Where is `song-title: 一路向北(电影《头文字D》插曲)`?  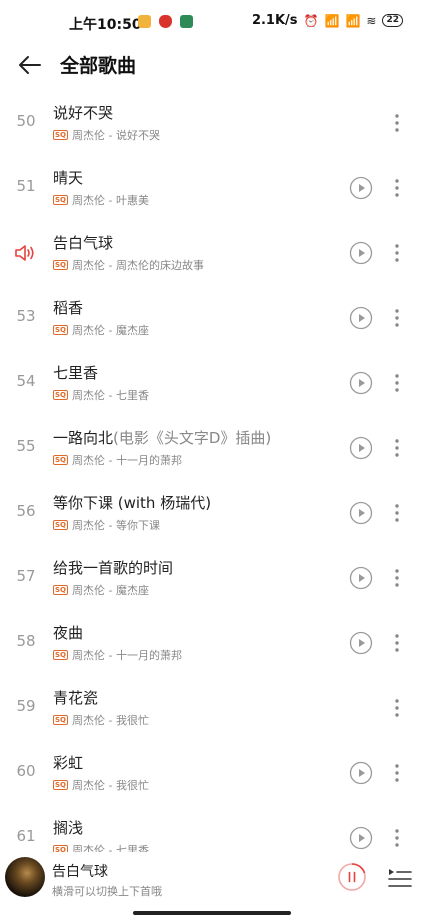
song-title: 一路向北(电影《头文字D》插曲) is located at coordinates (162, 437).